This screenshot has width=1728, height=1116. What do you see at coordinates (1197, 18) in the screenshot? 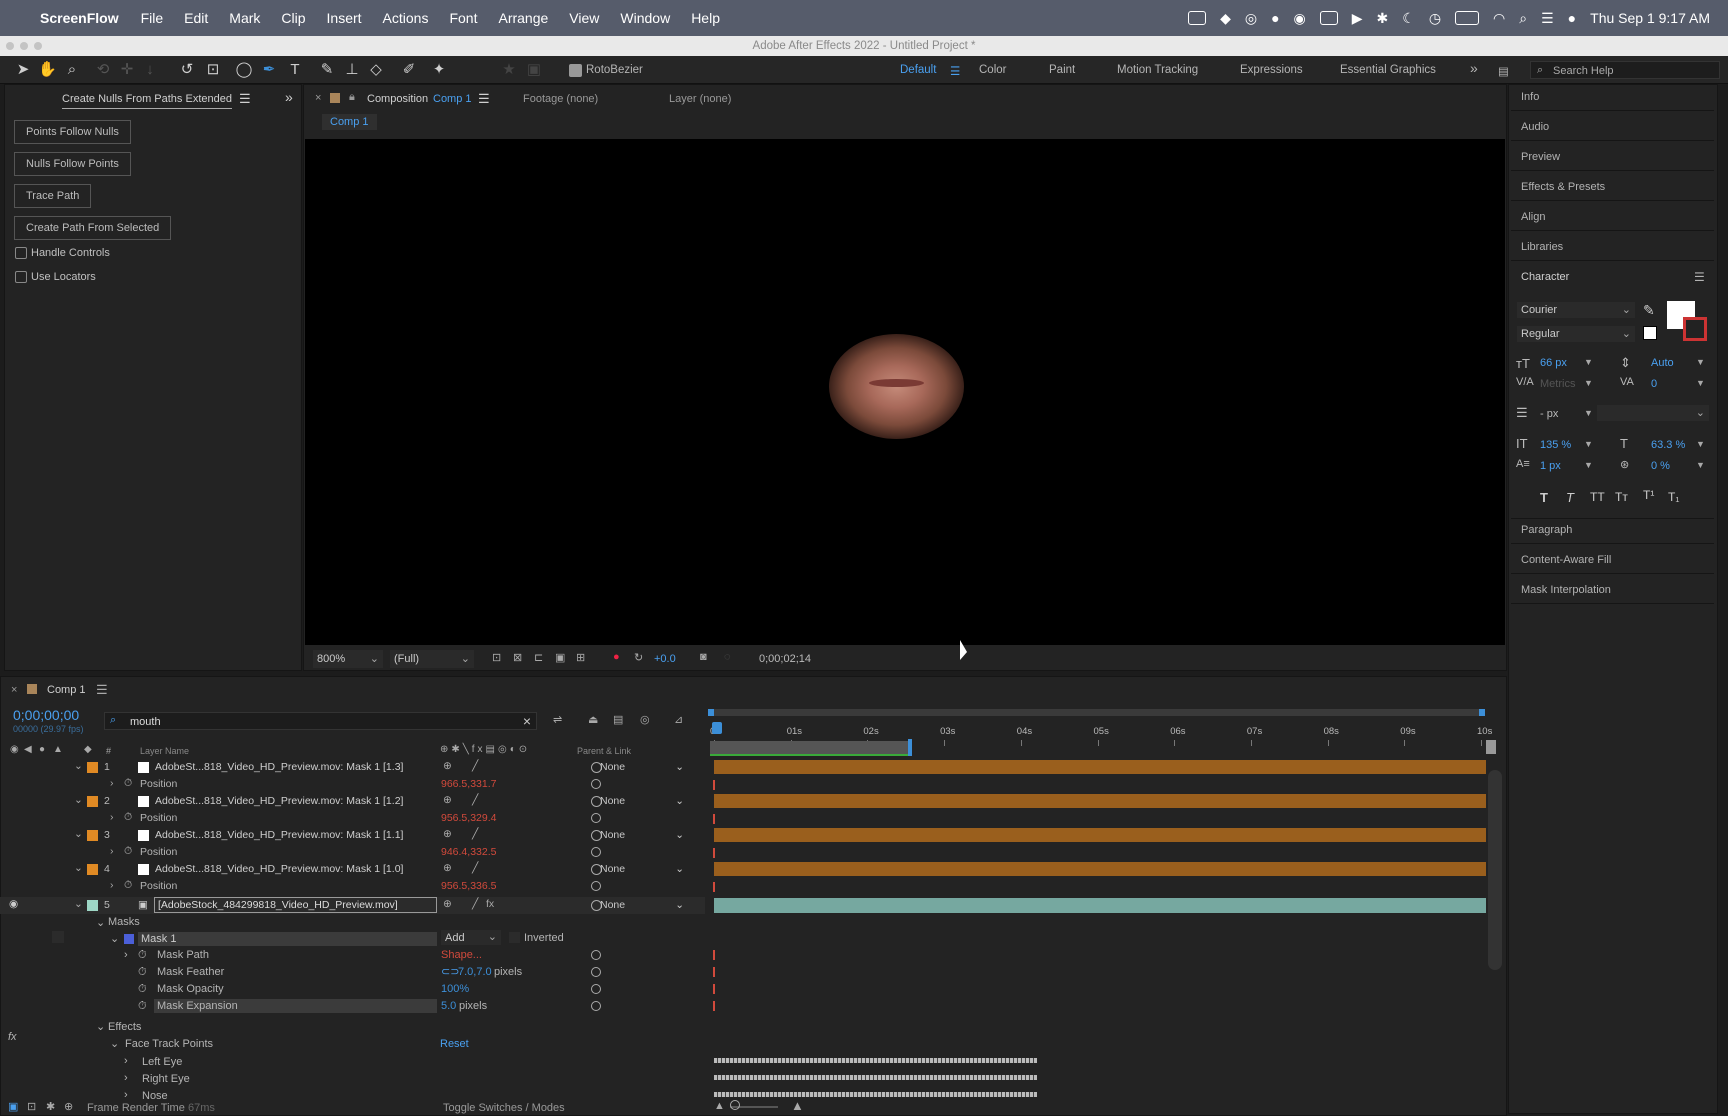
I see `screen-record-icon` at bounding box center [1197, 18].